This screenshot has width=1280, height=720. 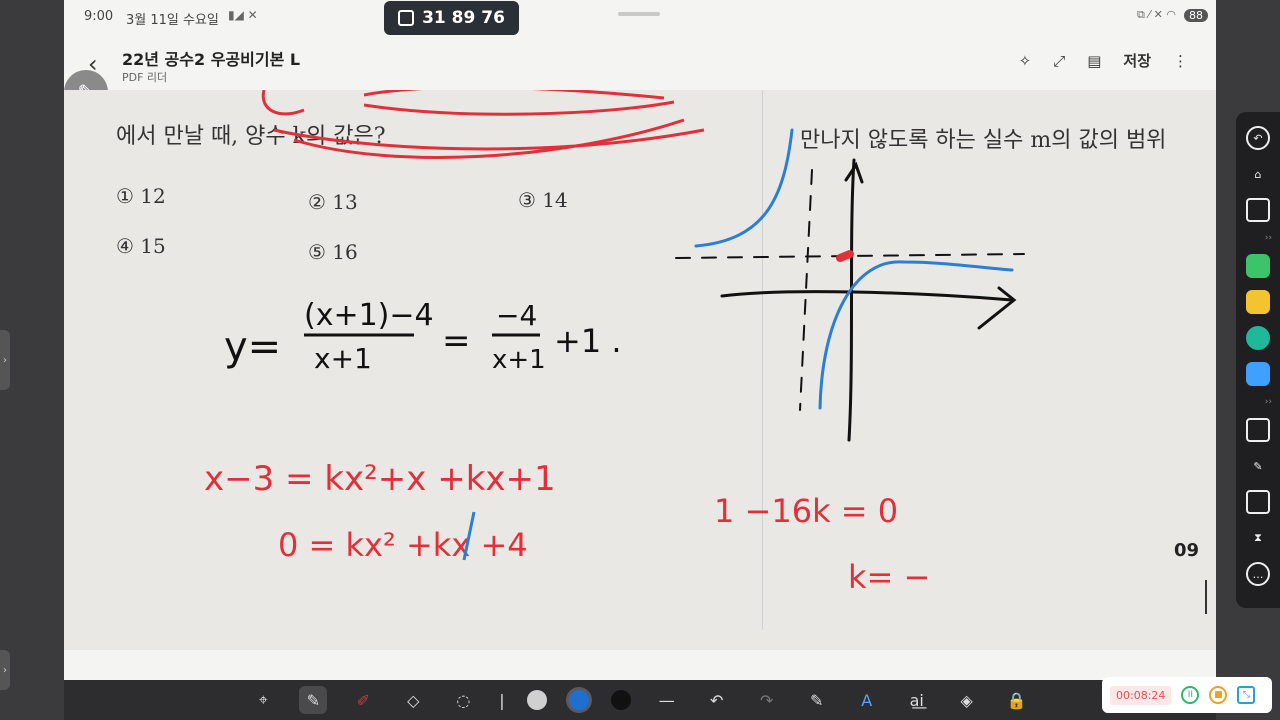 I want to click on chevron-icon: ››, so click(x=1268, y=238).